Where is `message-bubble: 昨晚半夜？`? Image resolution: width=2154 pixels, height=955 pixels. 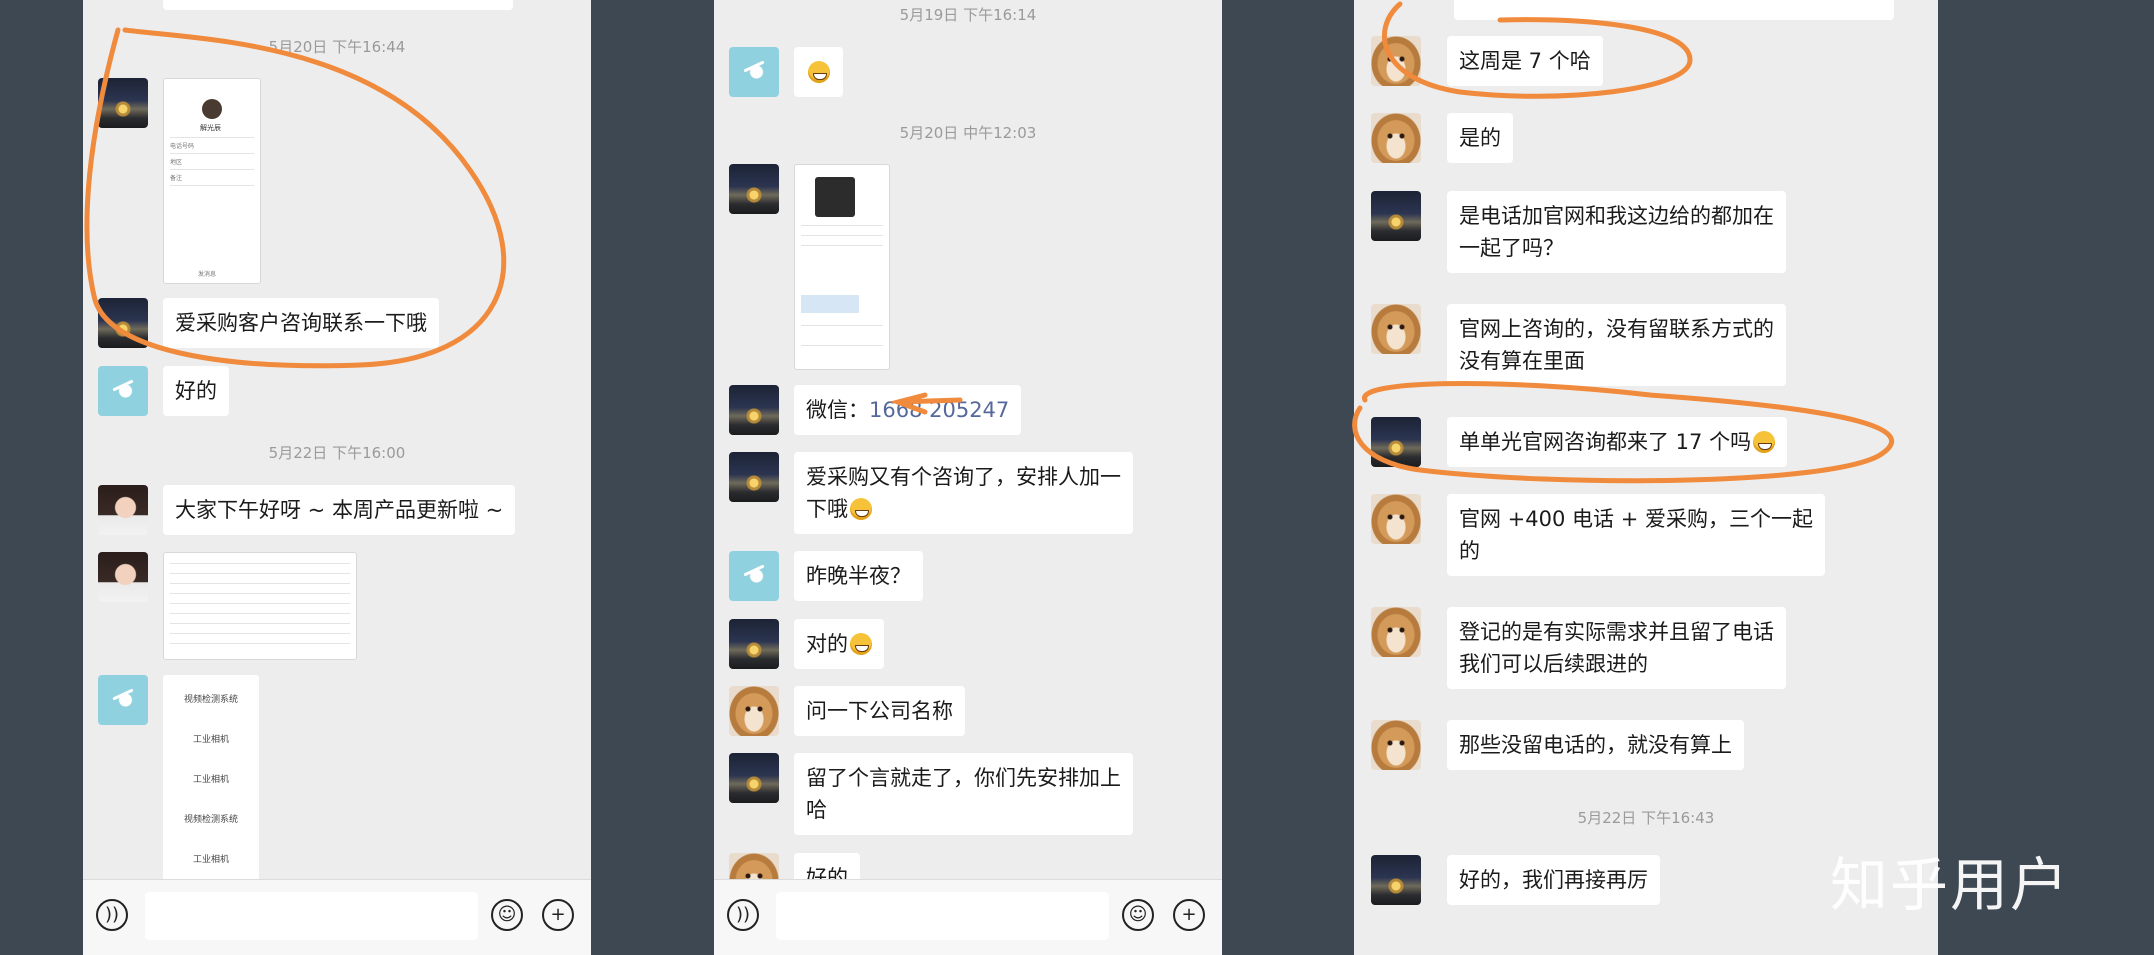 message-bubble: 昨晚半夜？ is located at coordinates (858, 576).